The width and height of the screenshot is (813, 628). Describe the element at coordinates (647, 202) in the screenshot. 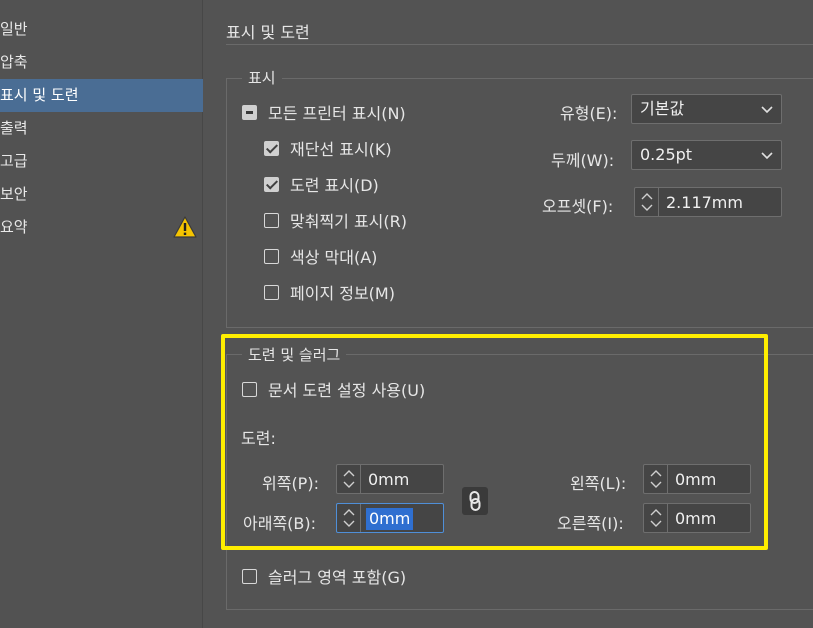

I see `offset-stepper-arrows` at that location.